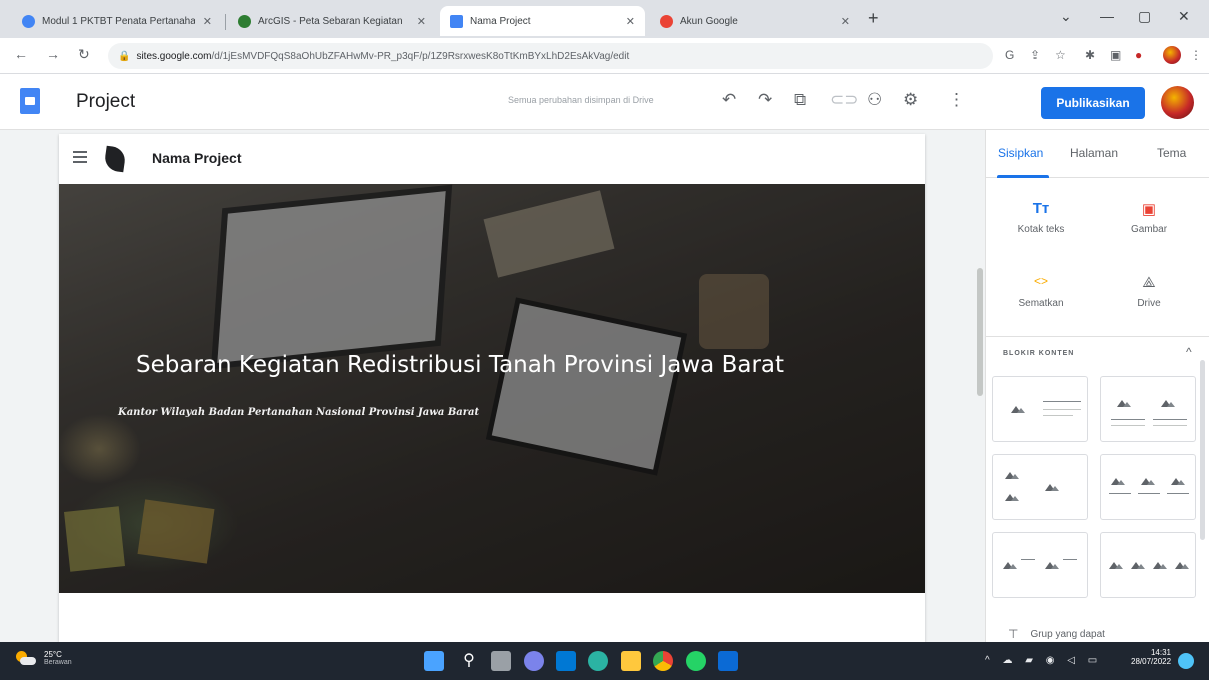 This screenshot has height=680, width=1209. I want to click on file-explorer-icon, so click(631, 661).